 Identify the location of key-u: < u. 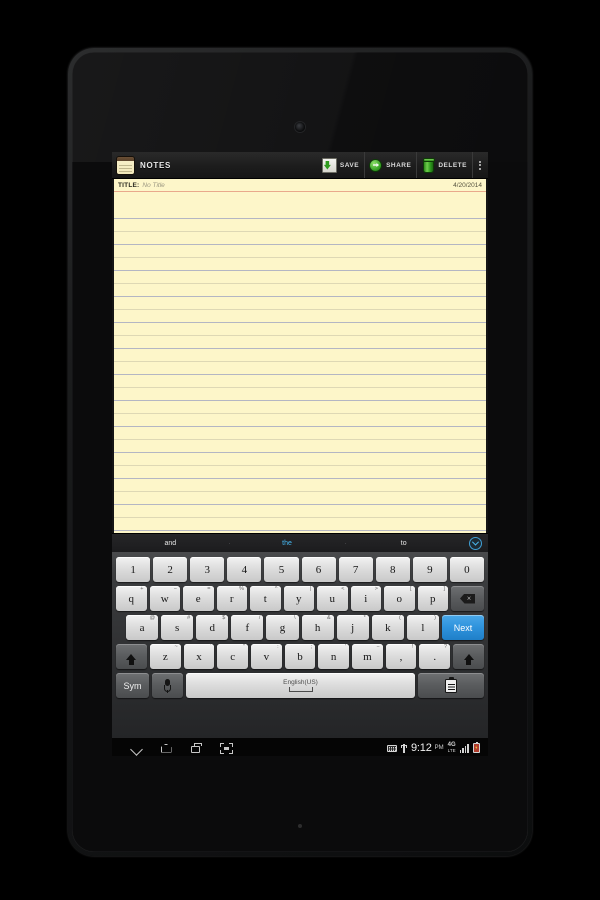
(332, 598).